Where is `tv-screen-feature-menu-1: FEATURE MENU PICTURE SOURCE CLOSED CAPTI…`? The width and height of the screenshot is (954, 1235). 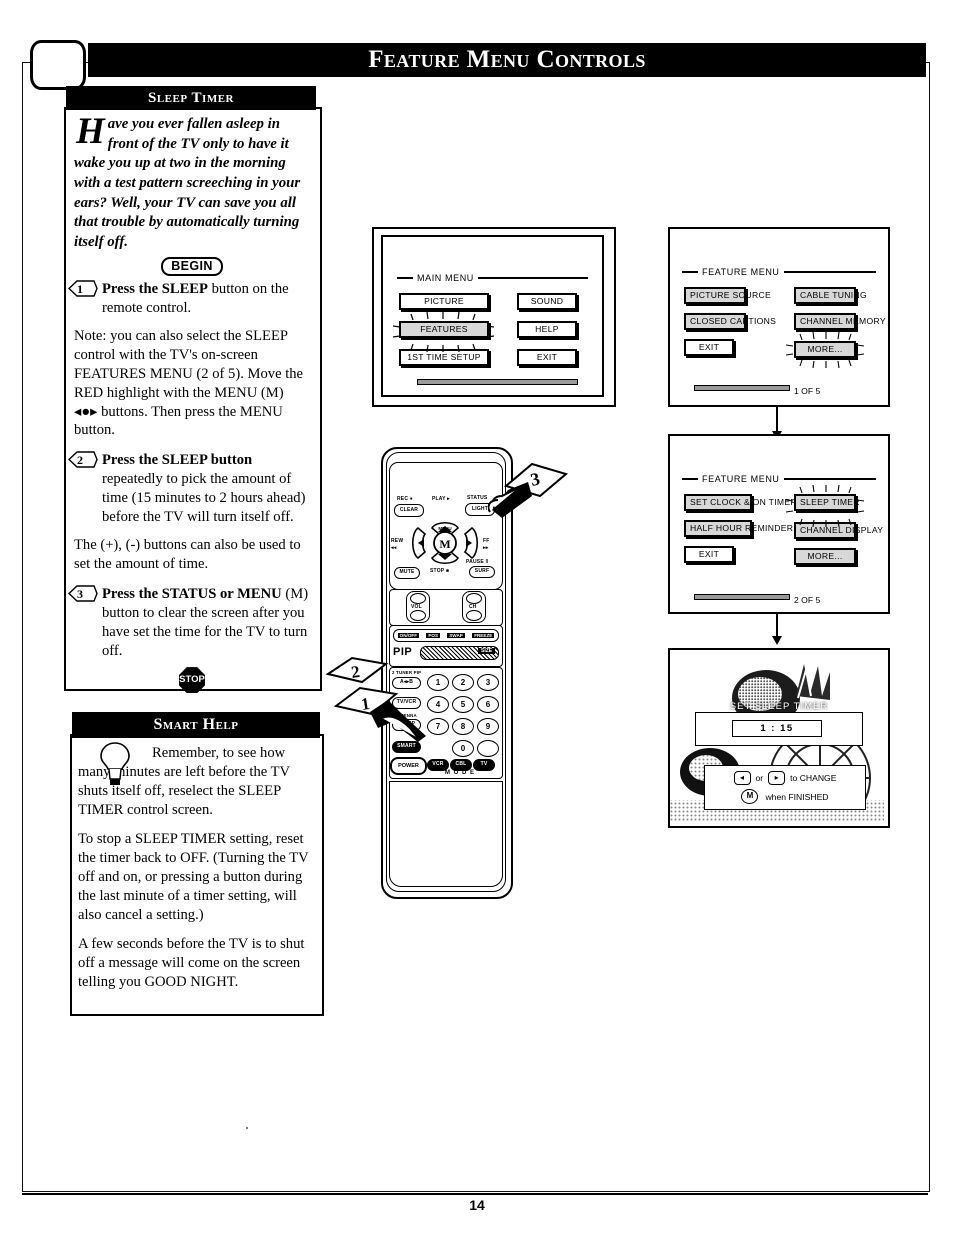 tv-screen-feature-menu-1: FEATURE MENU PICTURE SOURCE CLOSED CAPTI… is located at coordinates (779, 317).